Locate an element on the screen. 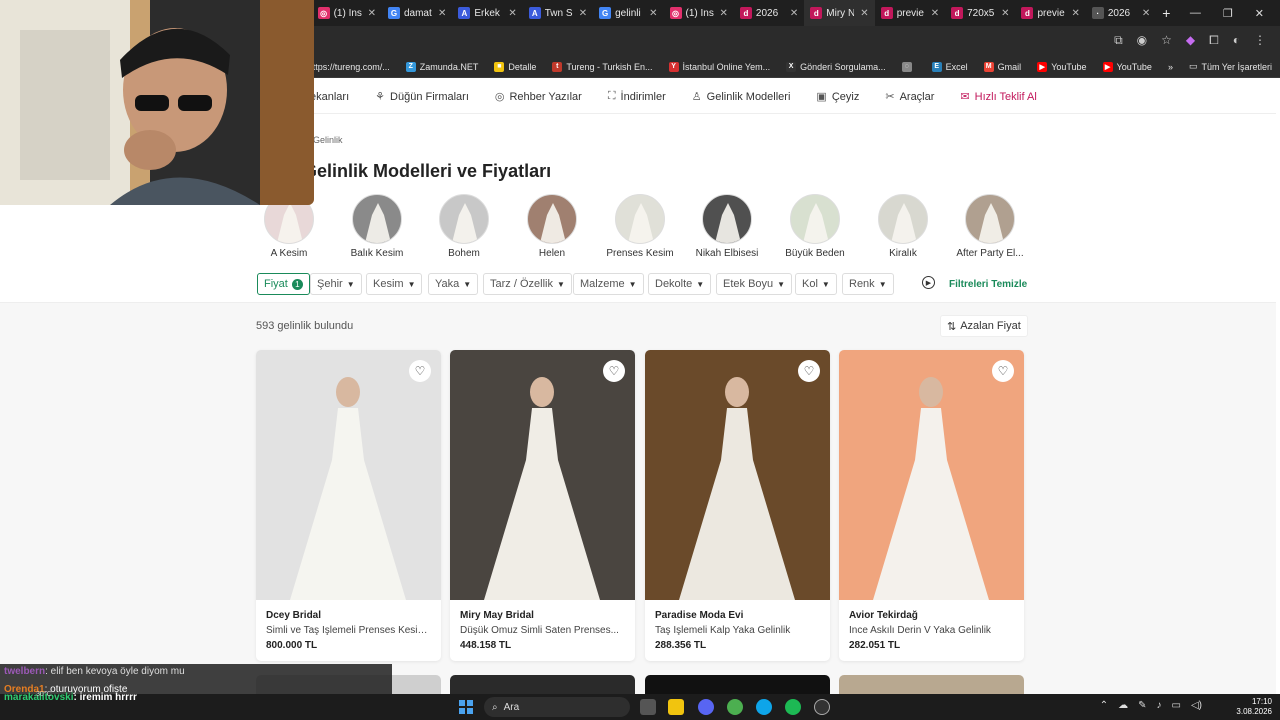 The height and width of the screenshot is (720, 1280). browser-tab: Gdamat ✕ is located at coordinates (417, 13).